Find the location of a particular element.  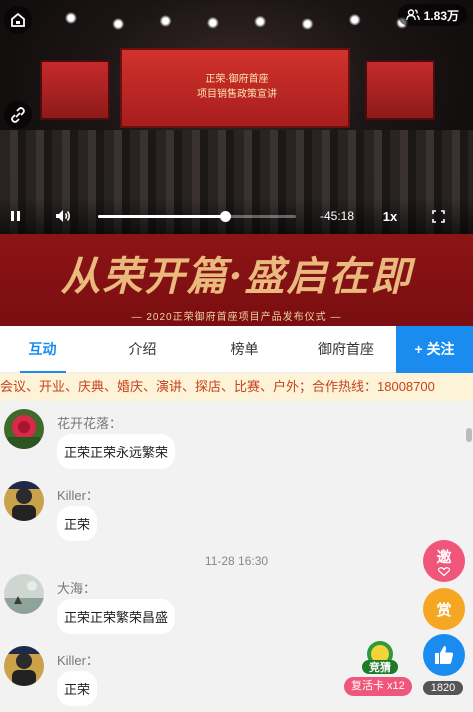

fullscreen-icon is located at coordinates (438, 216).